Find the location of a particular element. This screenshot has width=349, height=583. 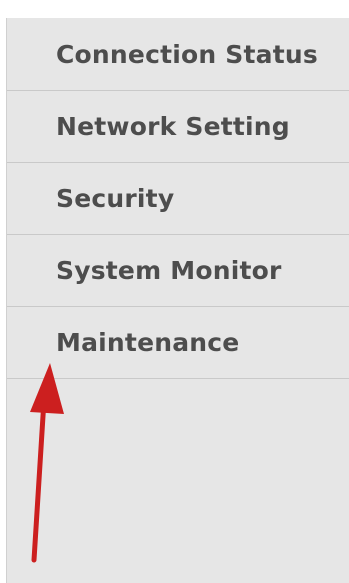

sidebar-item-security: Security is located at coordinates (178, 199).